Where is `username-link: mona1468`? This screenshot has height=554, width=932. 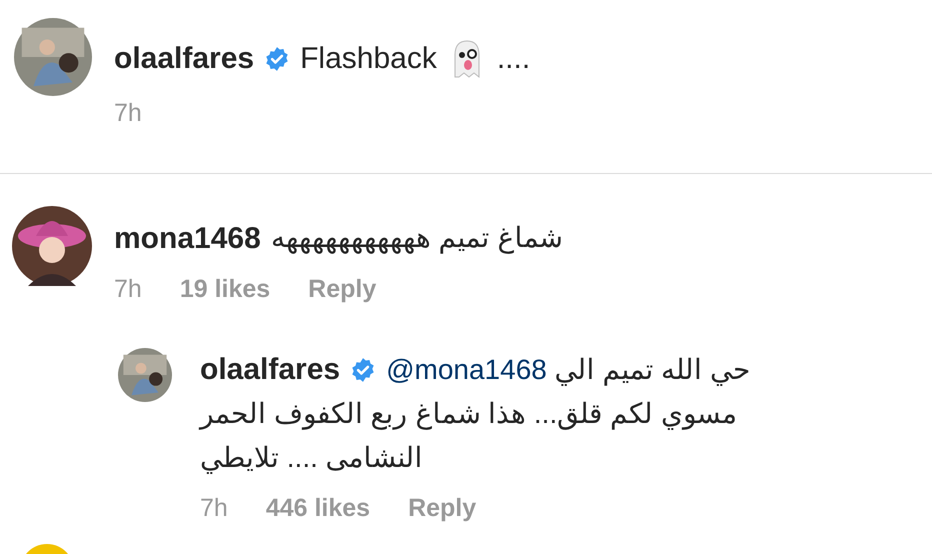
username-link: mona1468 is located at coordinates (187, 238).